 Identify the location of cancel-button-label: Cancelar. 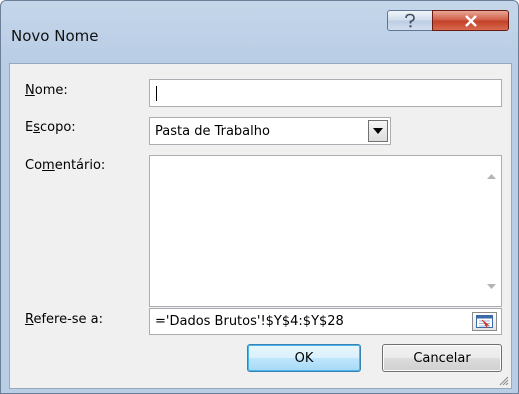
(442, 358).